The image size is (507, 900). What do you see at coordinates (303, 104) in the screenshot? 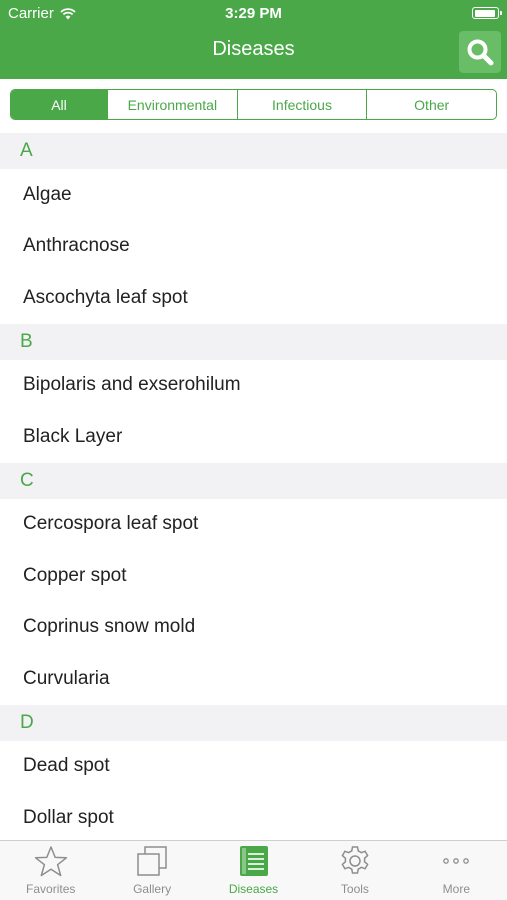
I see `filter-infectious: Infectious` at bounding box center [303, 104].